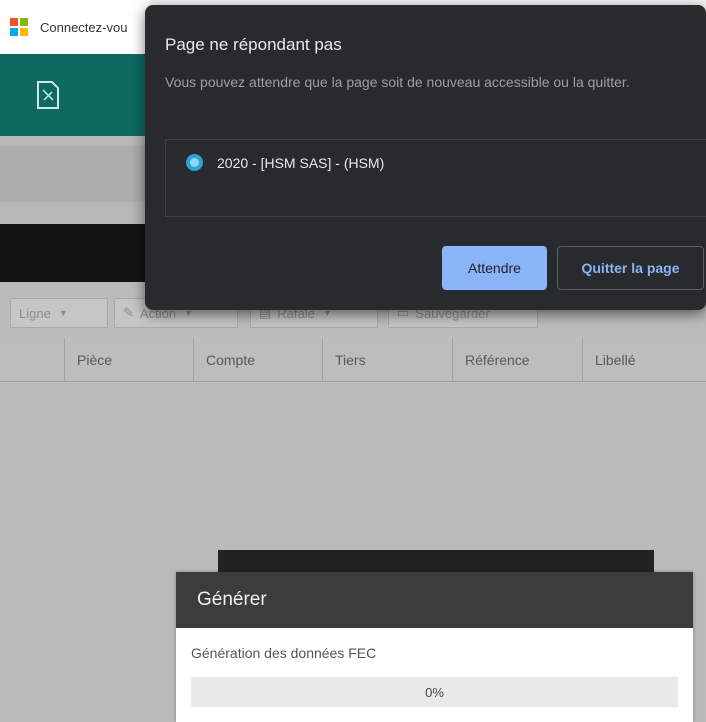 Image resolution: width=706 pixels, height=722 pixels. What do you see at coordinates (63, 313) in the screenshot?
I see `chevron-down-icon: ▼` at bounding box center [63, 313].